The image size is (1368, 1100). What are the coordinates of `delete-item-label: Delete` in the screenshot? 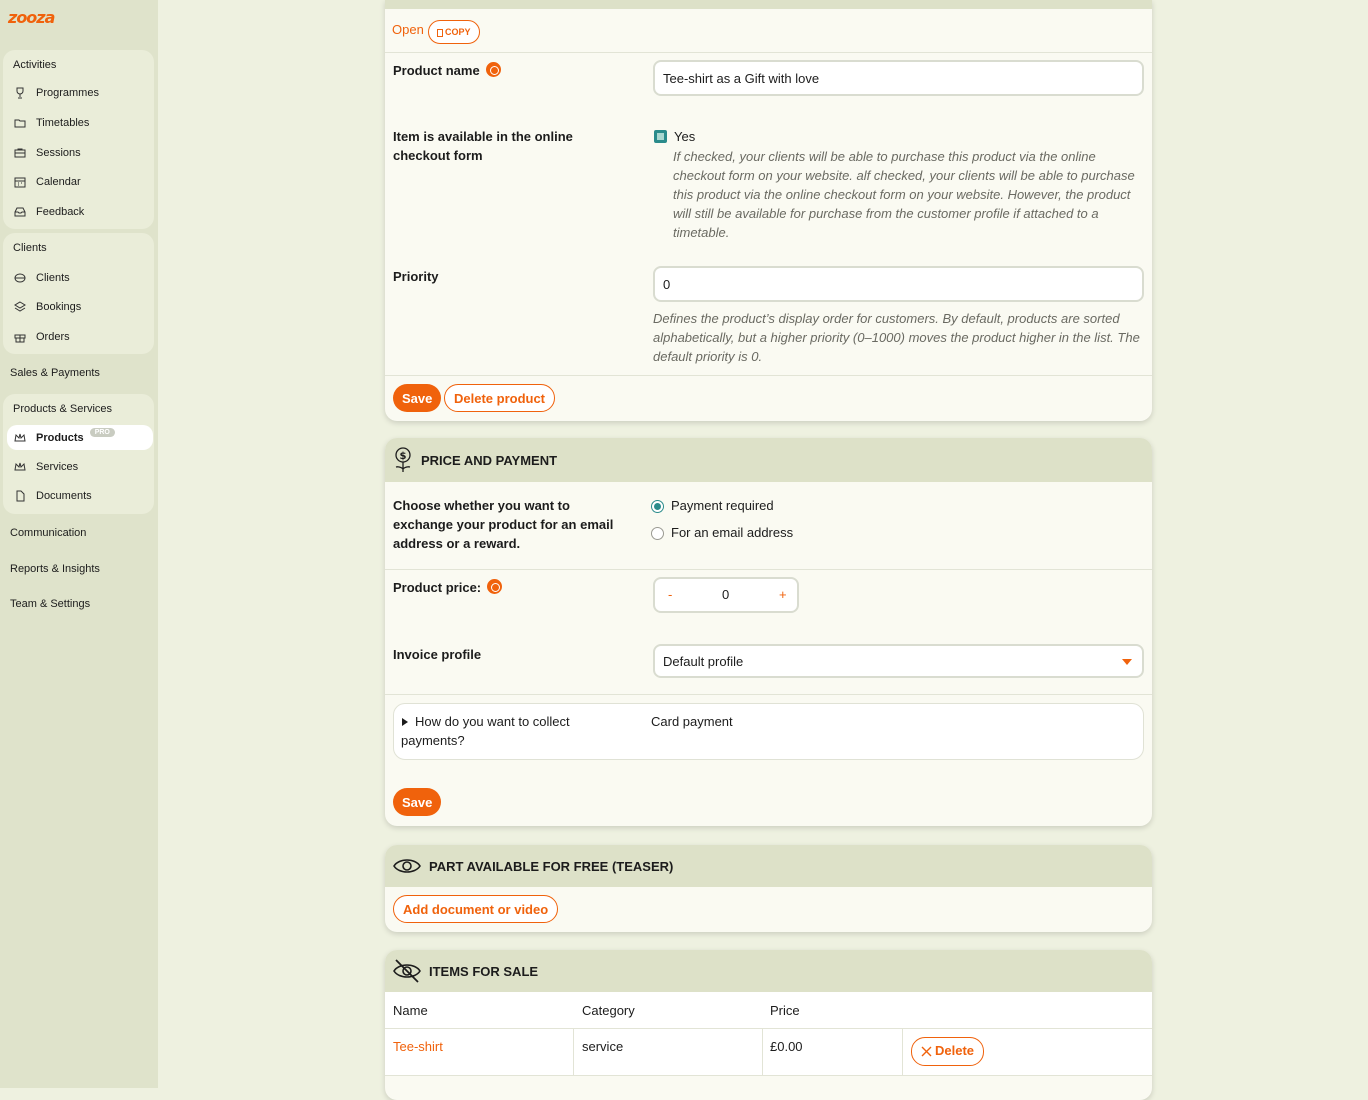 It's located at (955, 1051).